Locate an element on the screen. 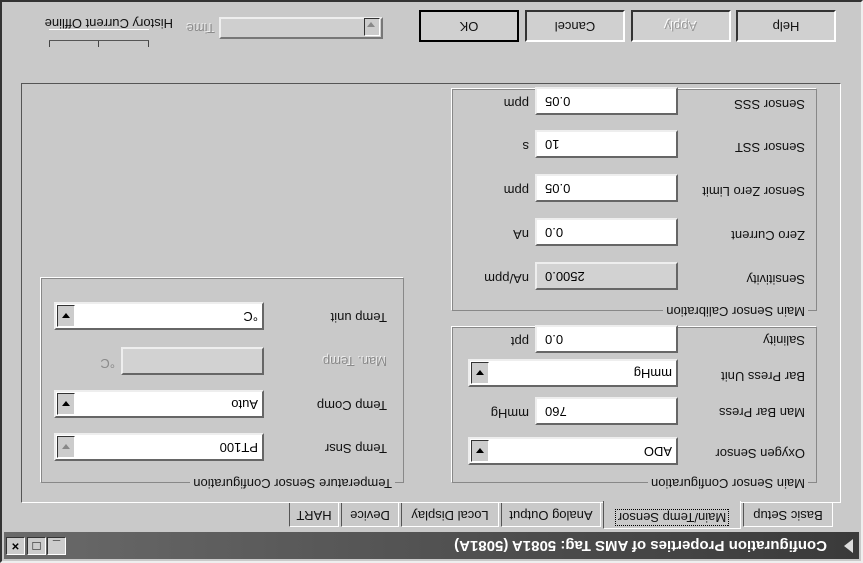 This screenshot has height=563, width=863. sensitivity-unit: nA/ppm is located at coordinates (506, 278).